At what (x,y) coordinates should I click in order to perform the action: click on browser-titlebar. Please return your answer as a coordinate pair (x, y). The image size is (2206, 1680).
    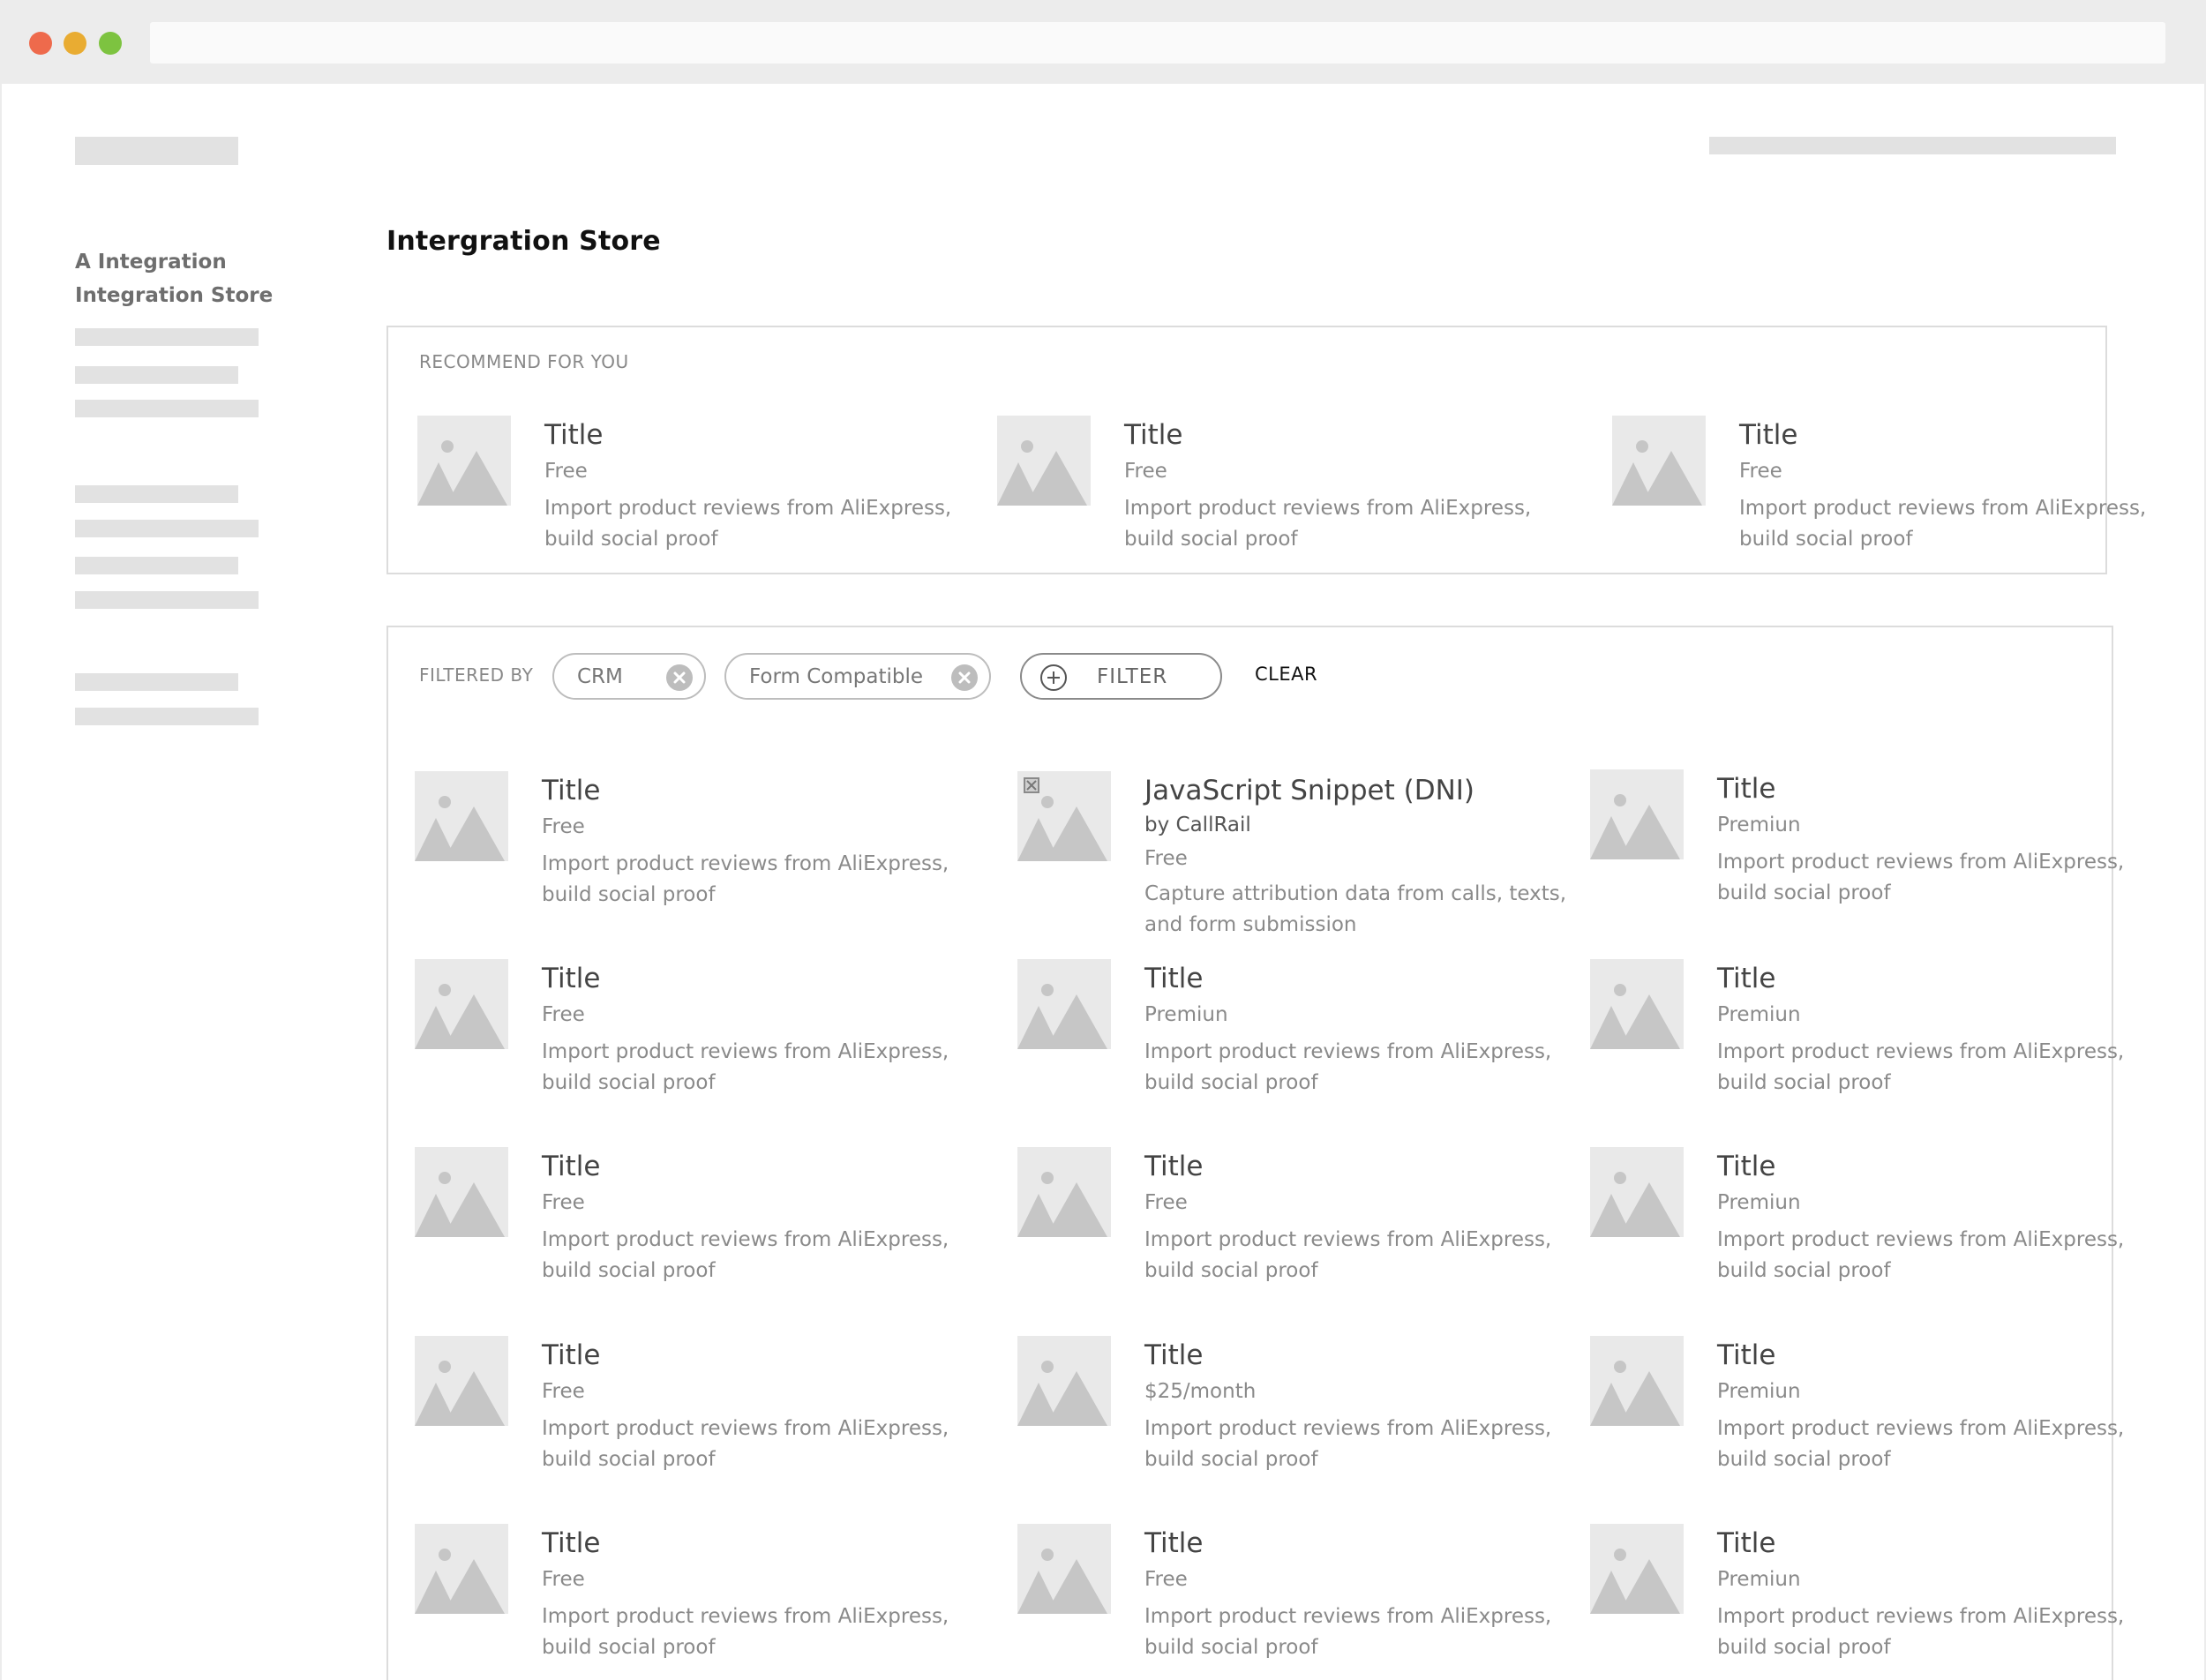
    Looking at the image, I should click on (1103, 42).